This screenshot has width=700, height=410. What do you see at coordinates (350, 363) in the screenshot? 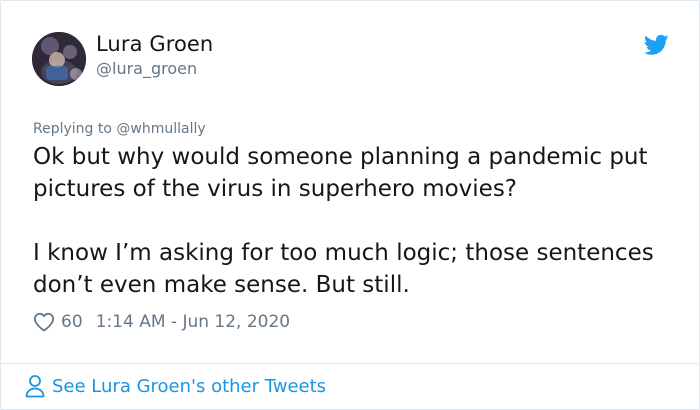
I see `footer-divider` at bounding box center [350, 363].